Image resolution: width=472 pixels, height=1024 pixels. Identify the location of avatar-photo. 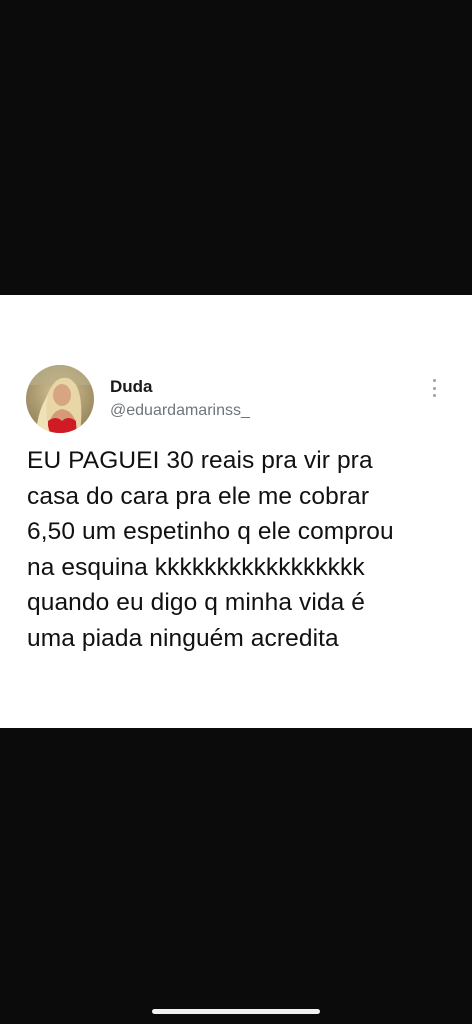
(60, 399).